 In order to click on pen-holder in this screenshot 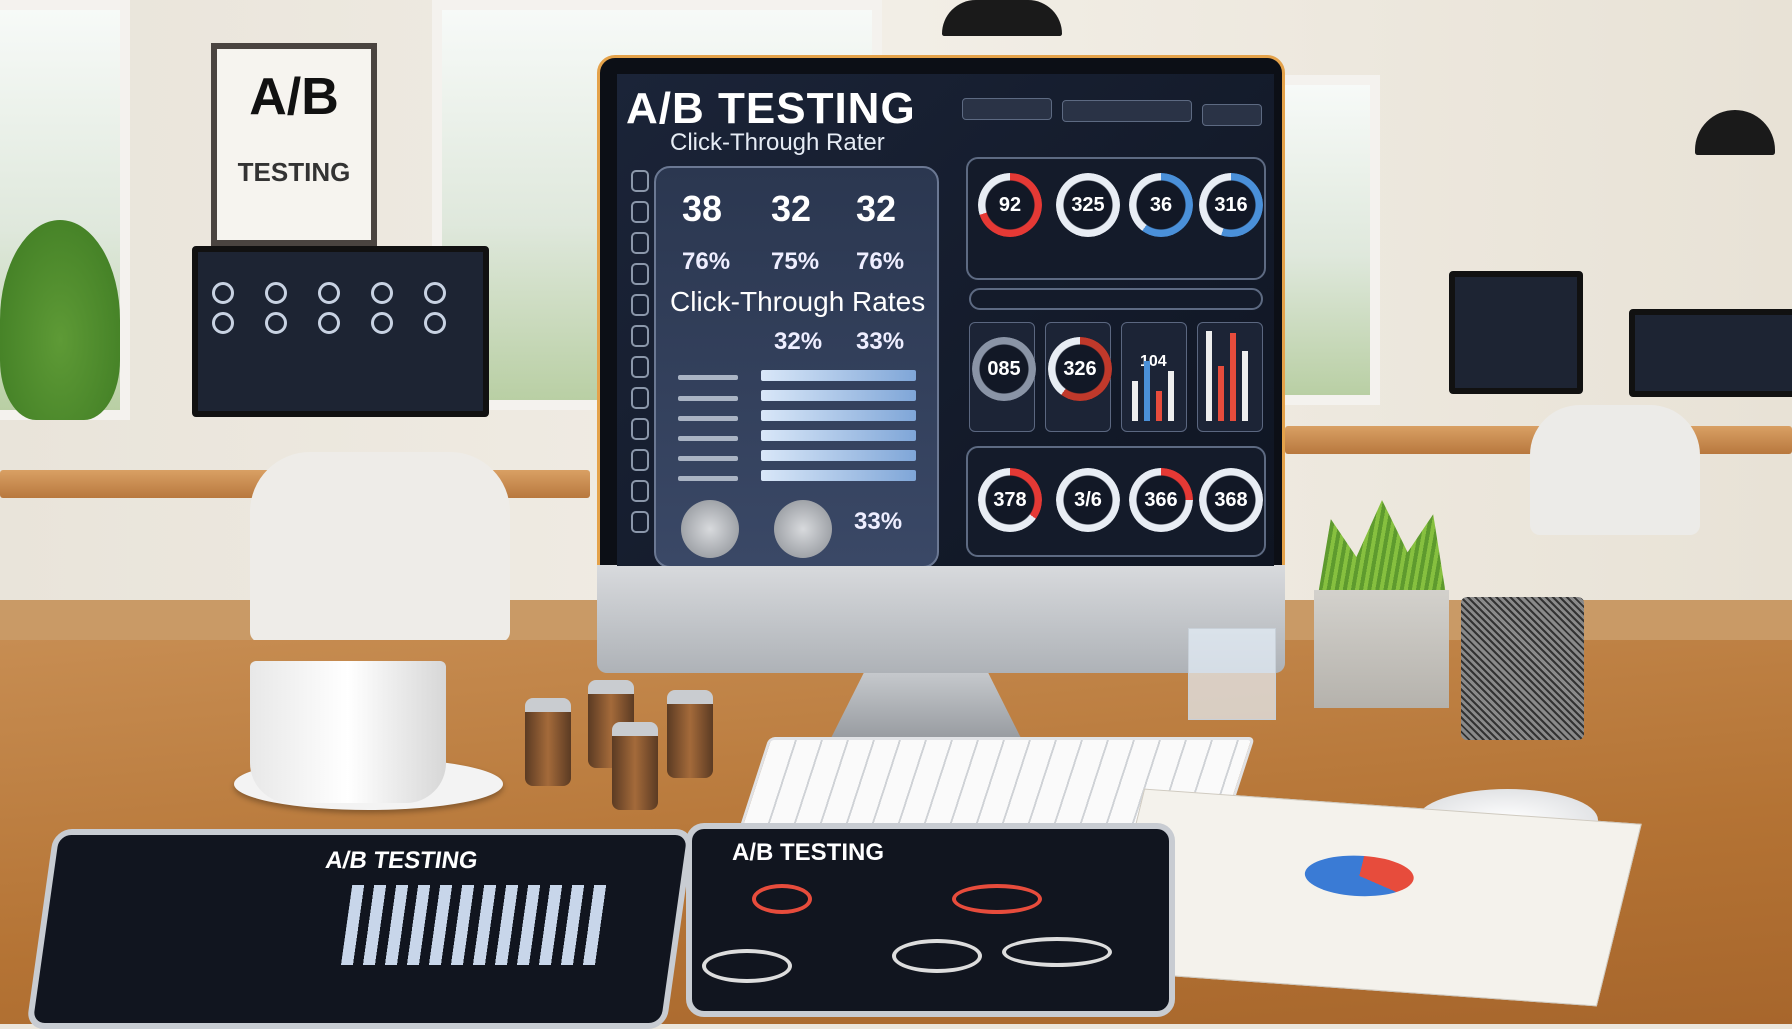, I will do `click(1522, 668)`.